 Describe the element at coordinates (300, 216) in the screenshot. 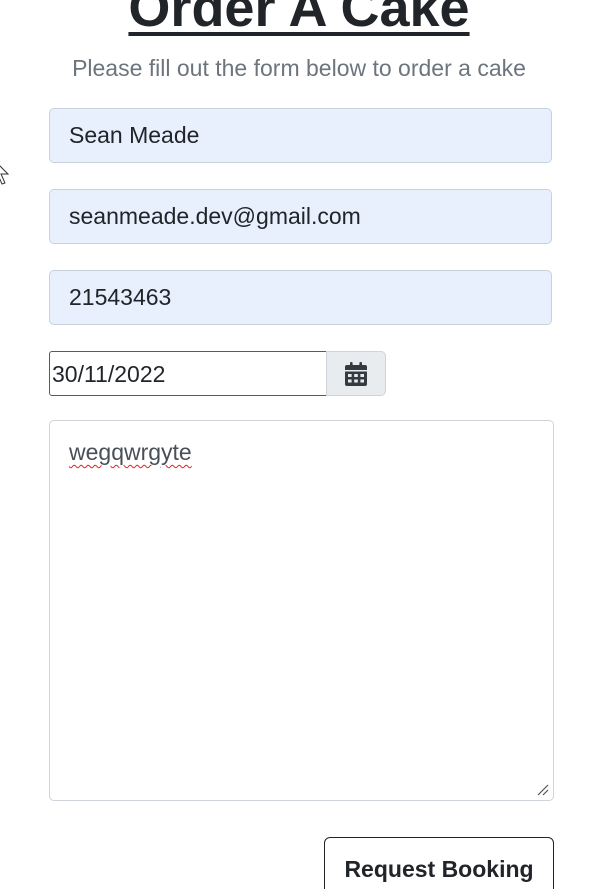

I see `email-field: seanmeade.dev@gmail.com` at that location.